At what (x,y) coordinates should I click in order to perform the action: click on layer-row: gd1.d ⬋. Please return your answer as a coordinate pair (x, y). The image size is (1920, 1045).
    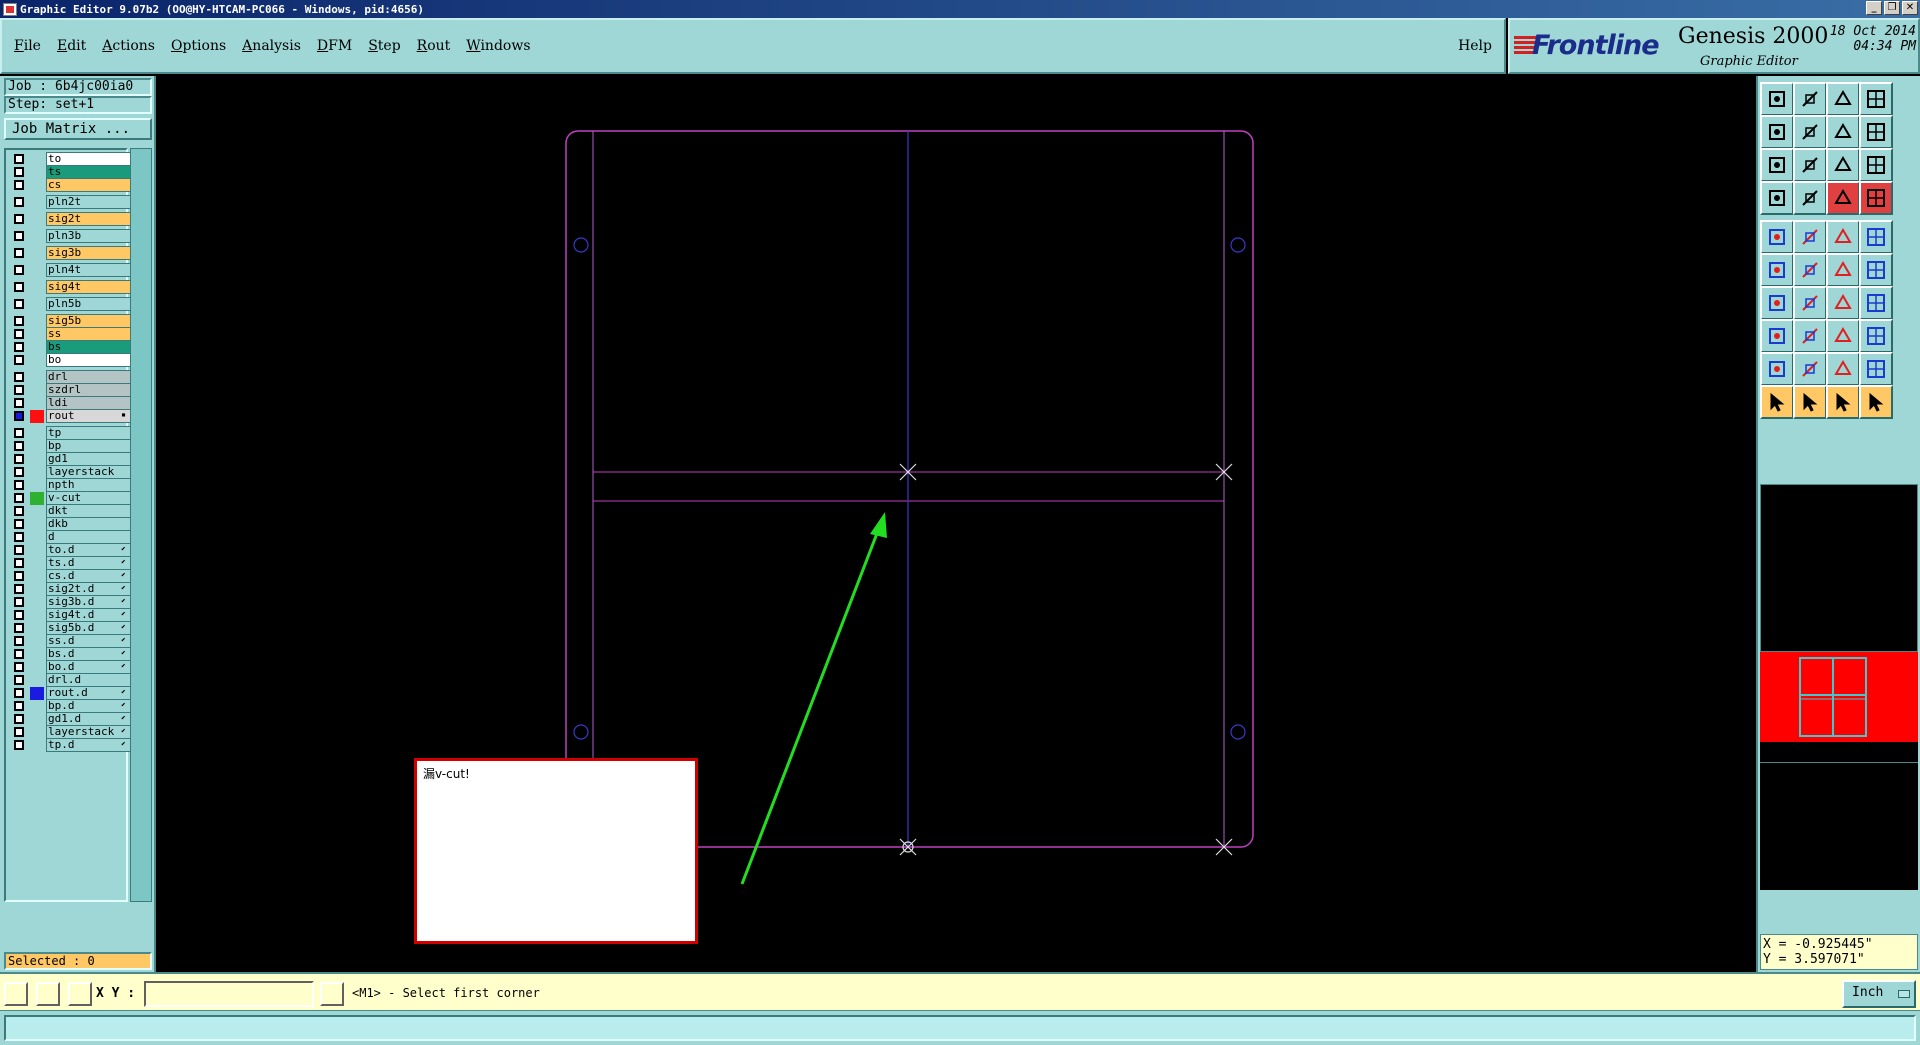
    Looking at the image, I should click on (71, 719).